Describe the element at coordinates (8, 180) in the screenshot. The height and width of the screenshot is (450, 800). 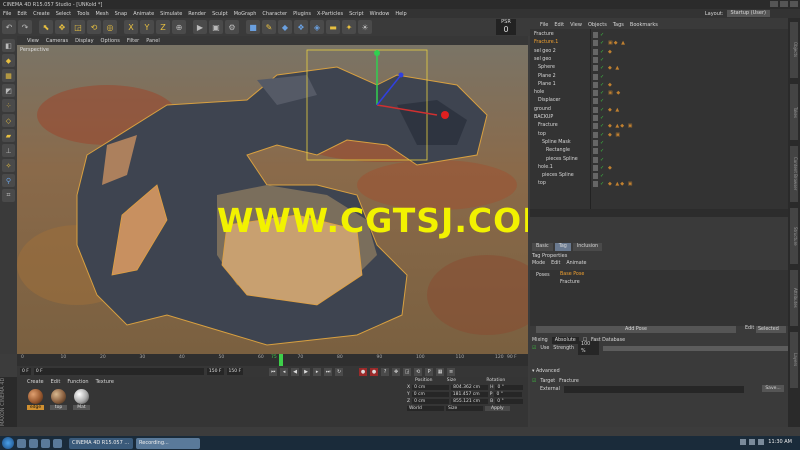
I see `snap-icon: ⚲` at that location.